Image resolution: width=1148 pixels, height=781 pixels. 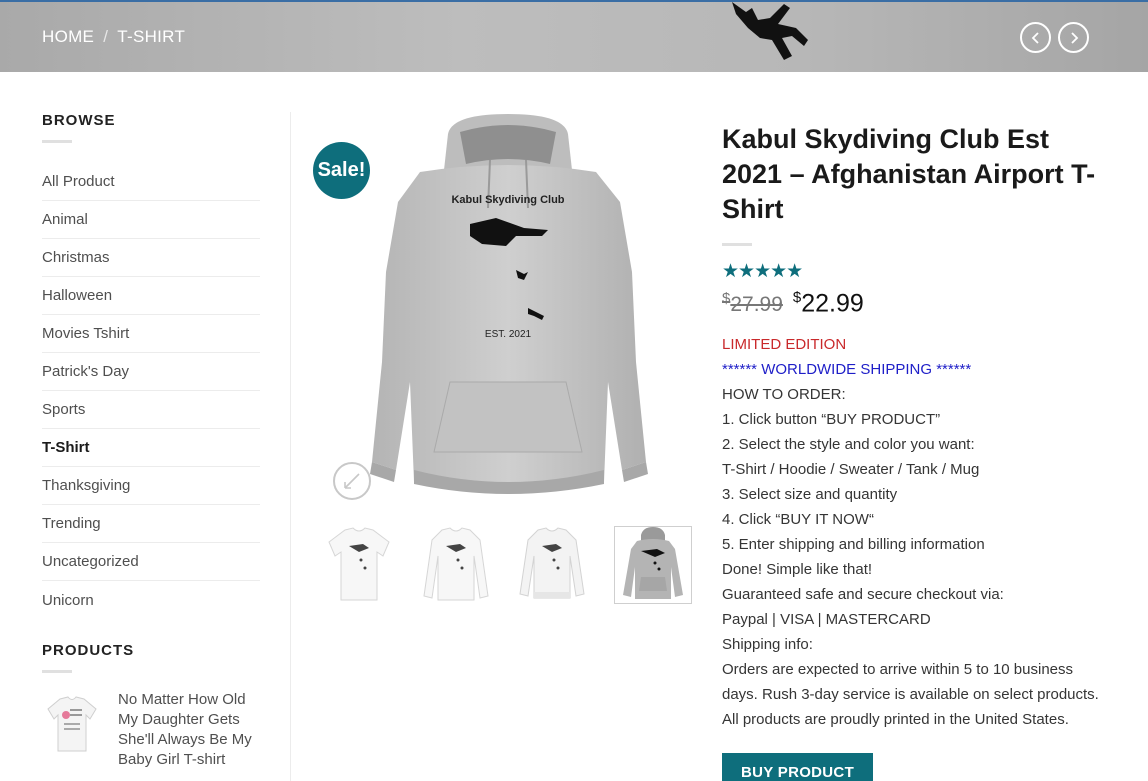 What do you see at coordinates (151, 448) in the screenshot?
I see `category-item-t-shirt: T-Shirt` at bounding box center [151, 448].